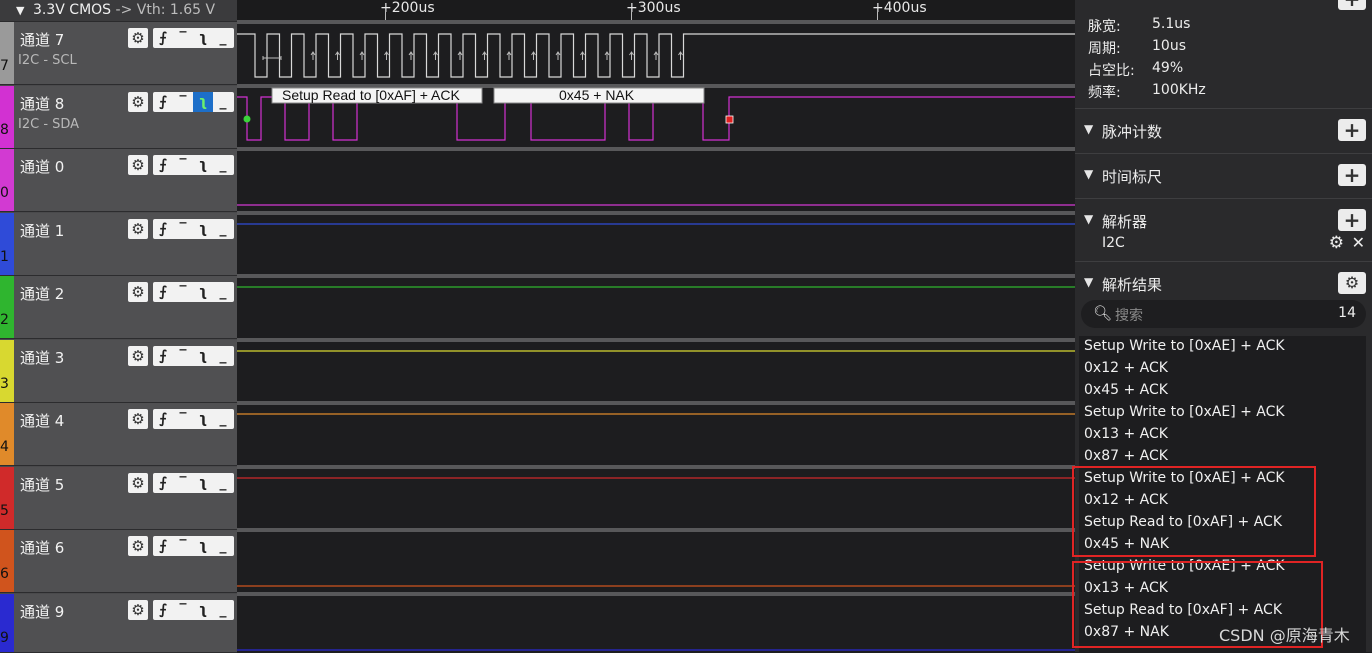 The width and height of the screenshot is (1372, 653). What do you see at coordinates (1336, 243) in the screenshot?
I see `analyzer-settings-gear-icon: ⚙` at bounding box center [1336, 243].